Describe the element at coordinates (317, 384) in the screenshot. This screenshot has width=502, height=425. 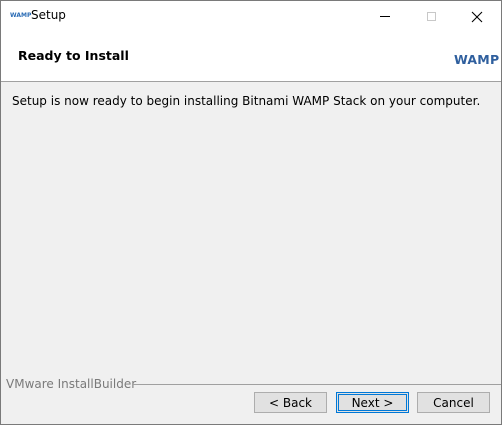
I see `footer-divider` at that location.